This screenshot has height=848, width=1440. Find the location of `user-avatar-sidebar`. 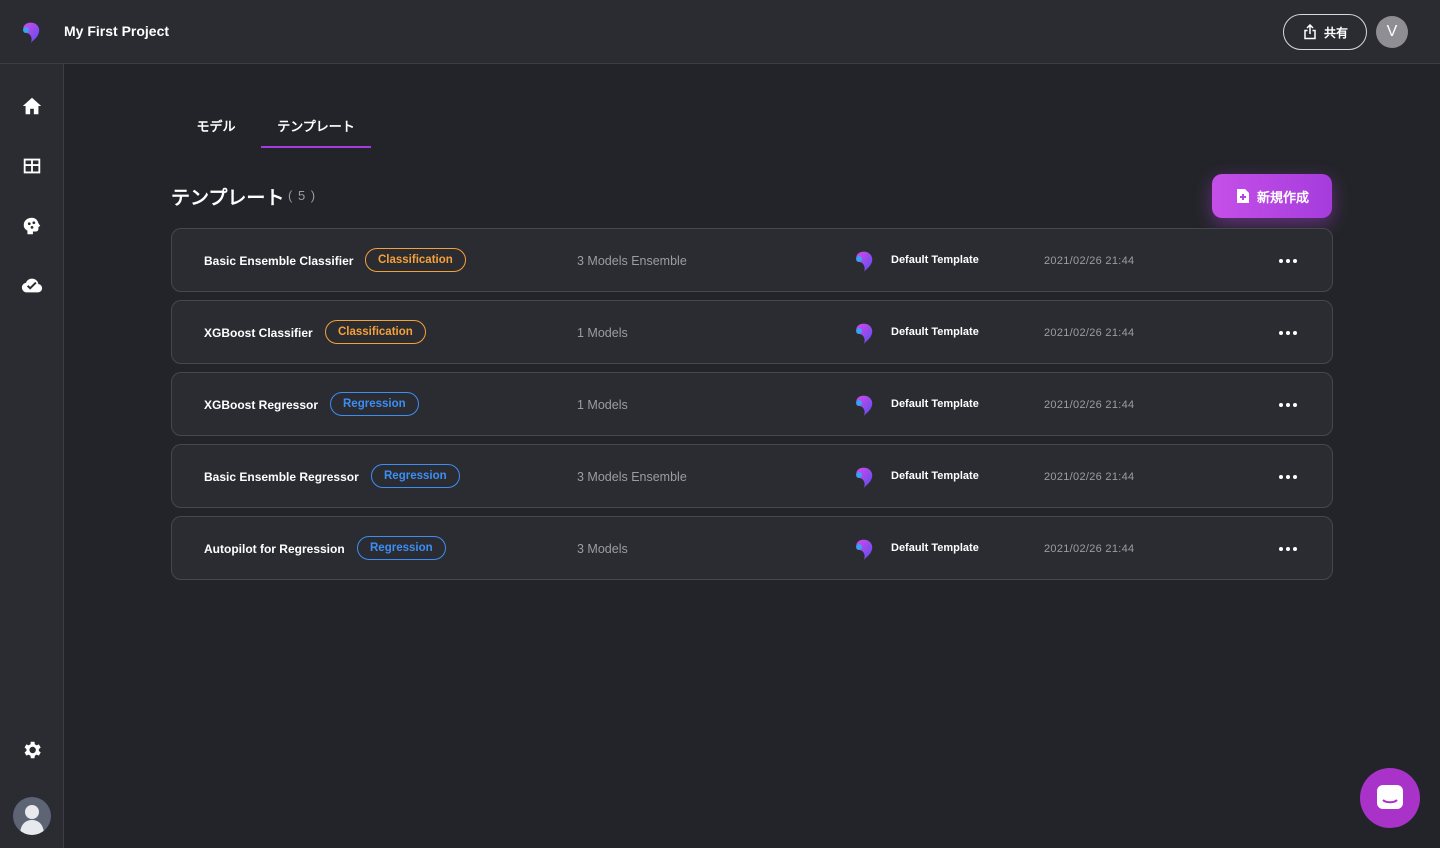

user-avatar-sidebar is located at coordinates (32, 816).